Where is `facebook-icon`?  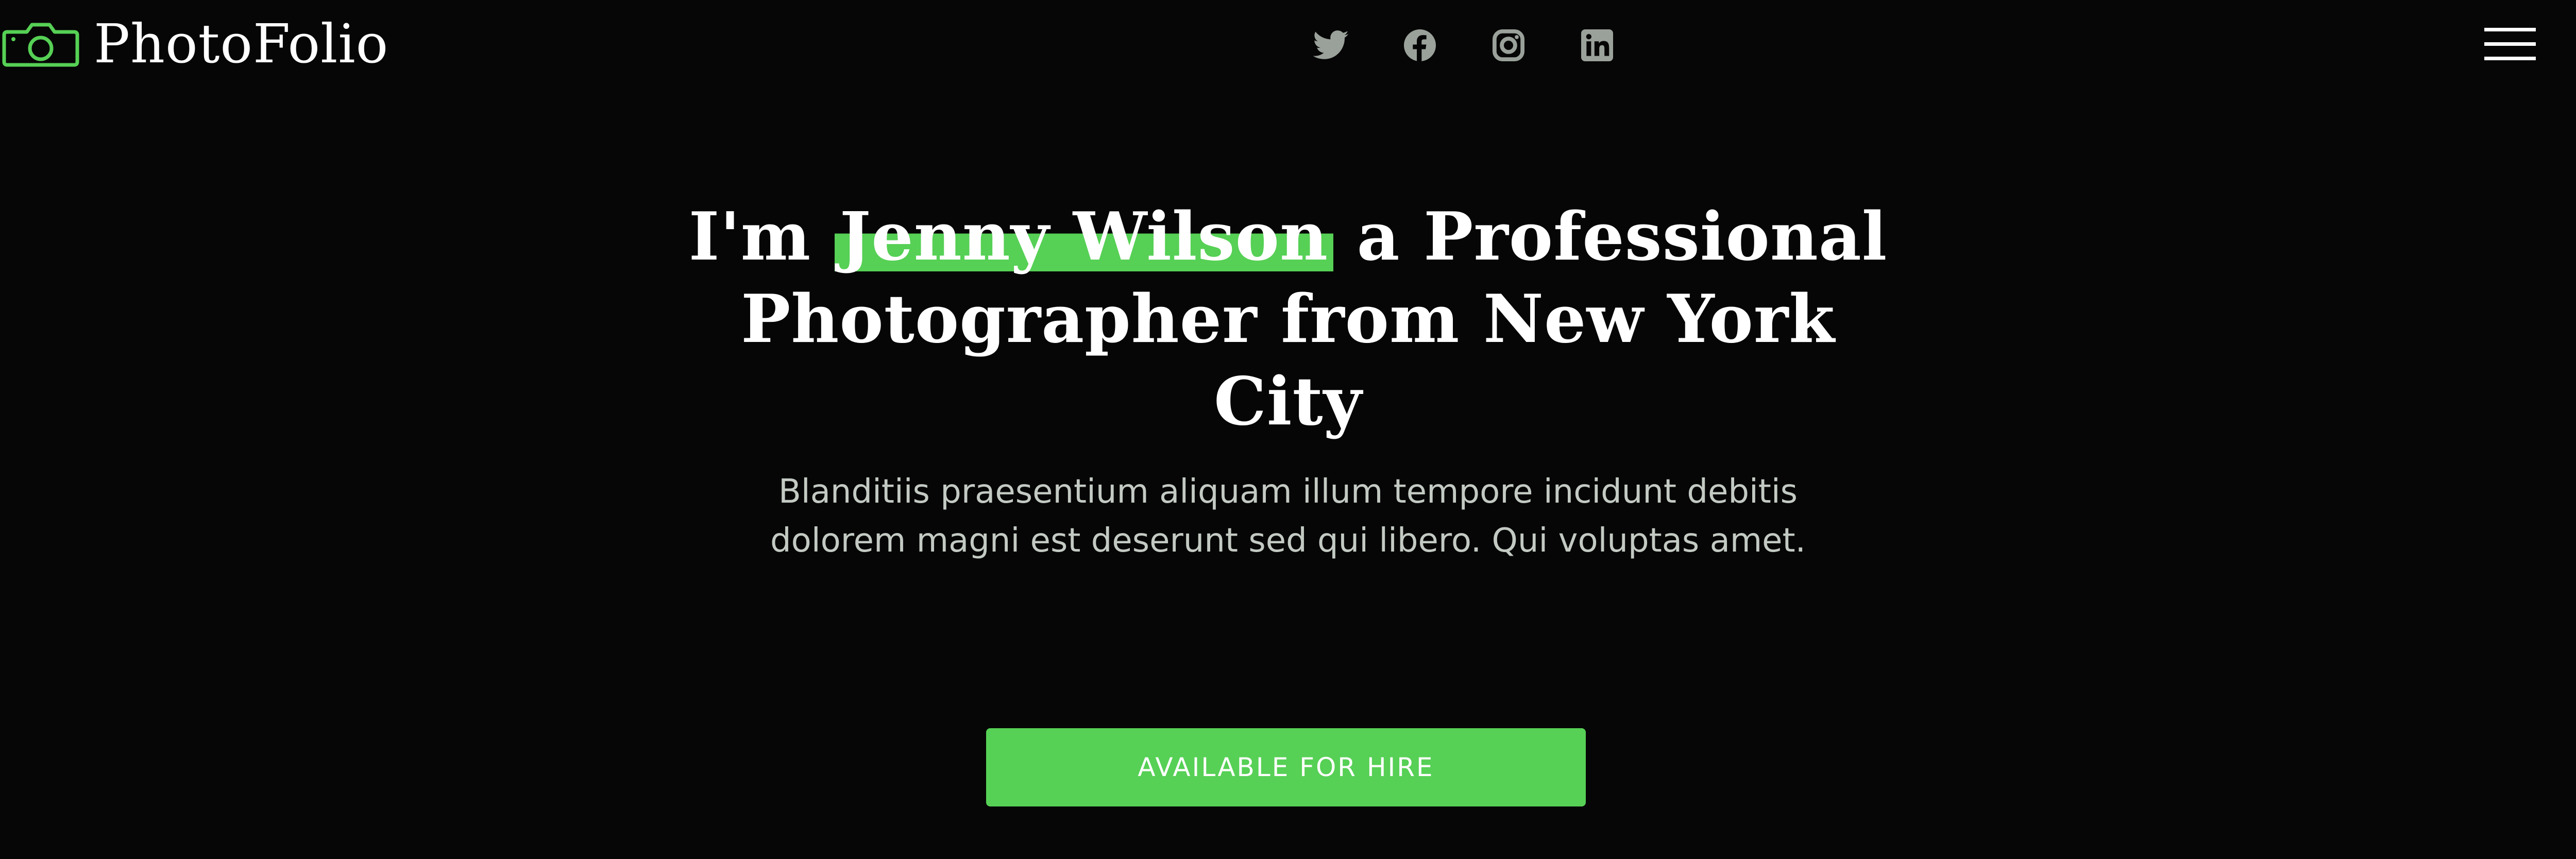 facebook-icon is located at coordinates (1420, 45).